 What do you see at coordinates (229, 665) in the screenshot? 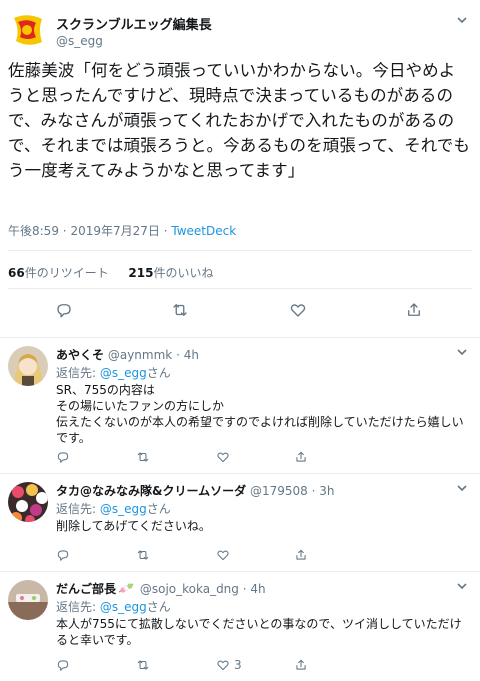
I see `like-icon: 3` at bounding box center [229, 665].